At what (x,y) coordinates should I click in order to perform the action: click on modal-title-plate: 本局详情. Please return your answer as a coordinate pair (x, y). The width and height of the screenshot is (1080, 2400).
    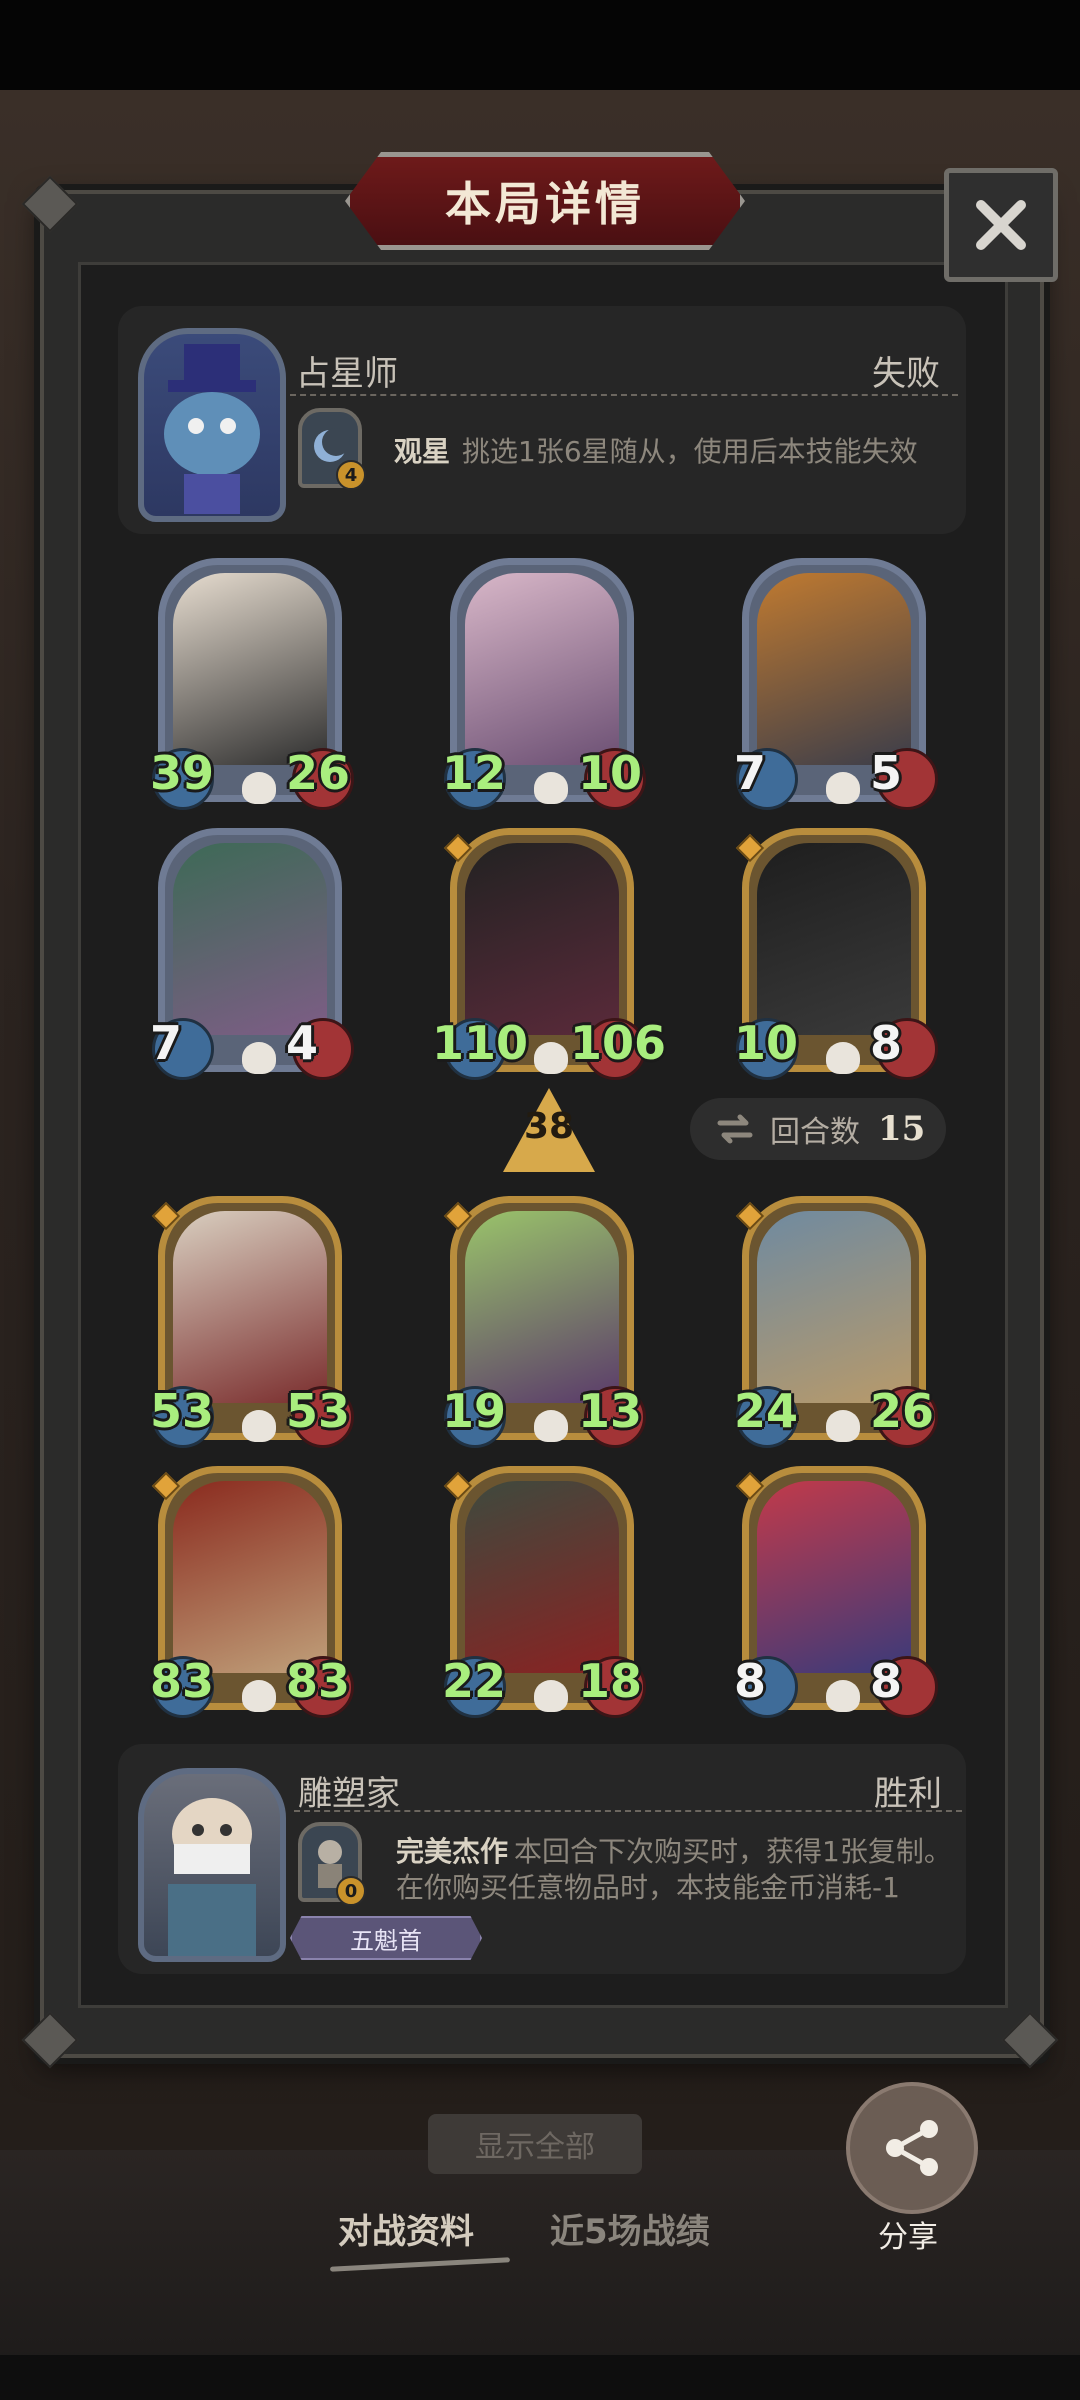
    Looking at the image, I should click on (545, 201).